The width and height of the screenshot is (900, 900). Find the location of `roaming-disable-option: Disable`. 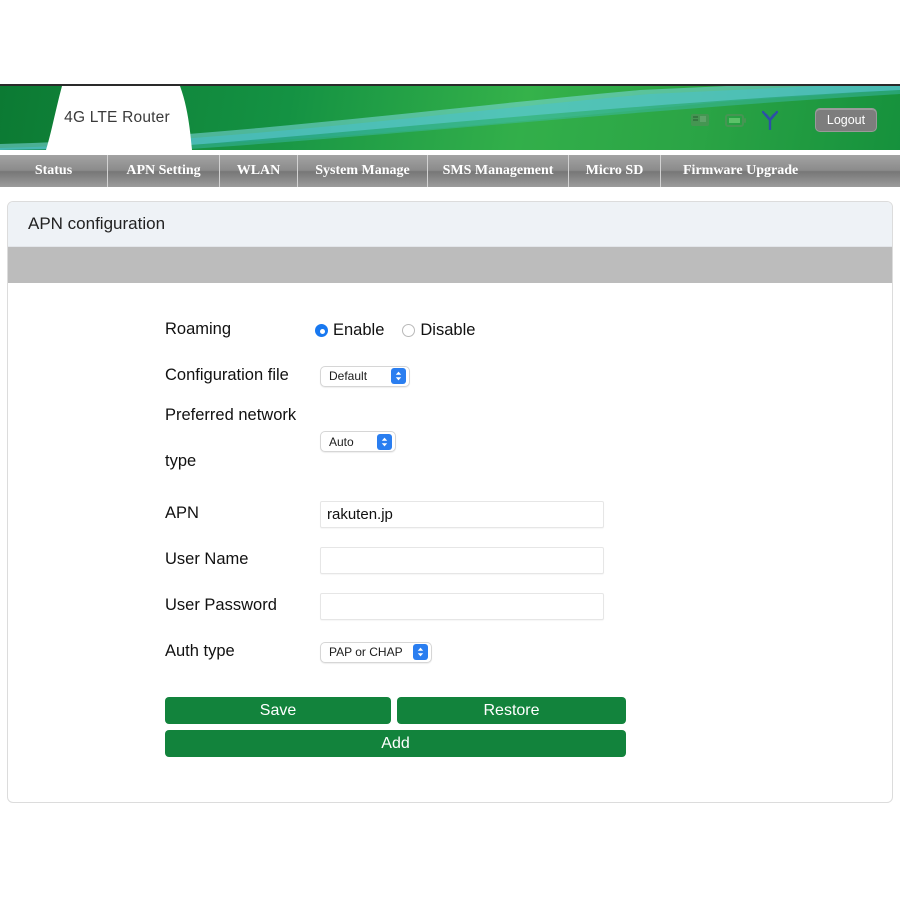

roaming-disable-option: Disable is located at coordinates (438, 330).